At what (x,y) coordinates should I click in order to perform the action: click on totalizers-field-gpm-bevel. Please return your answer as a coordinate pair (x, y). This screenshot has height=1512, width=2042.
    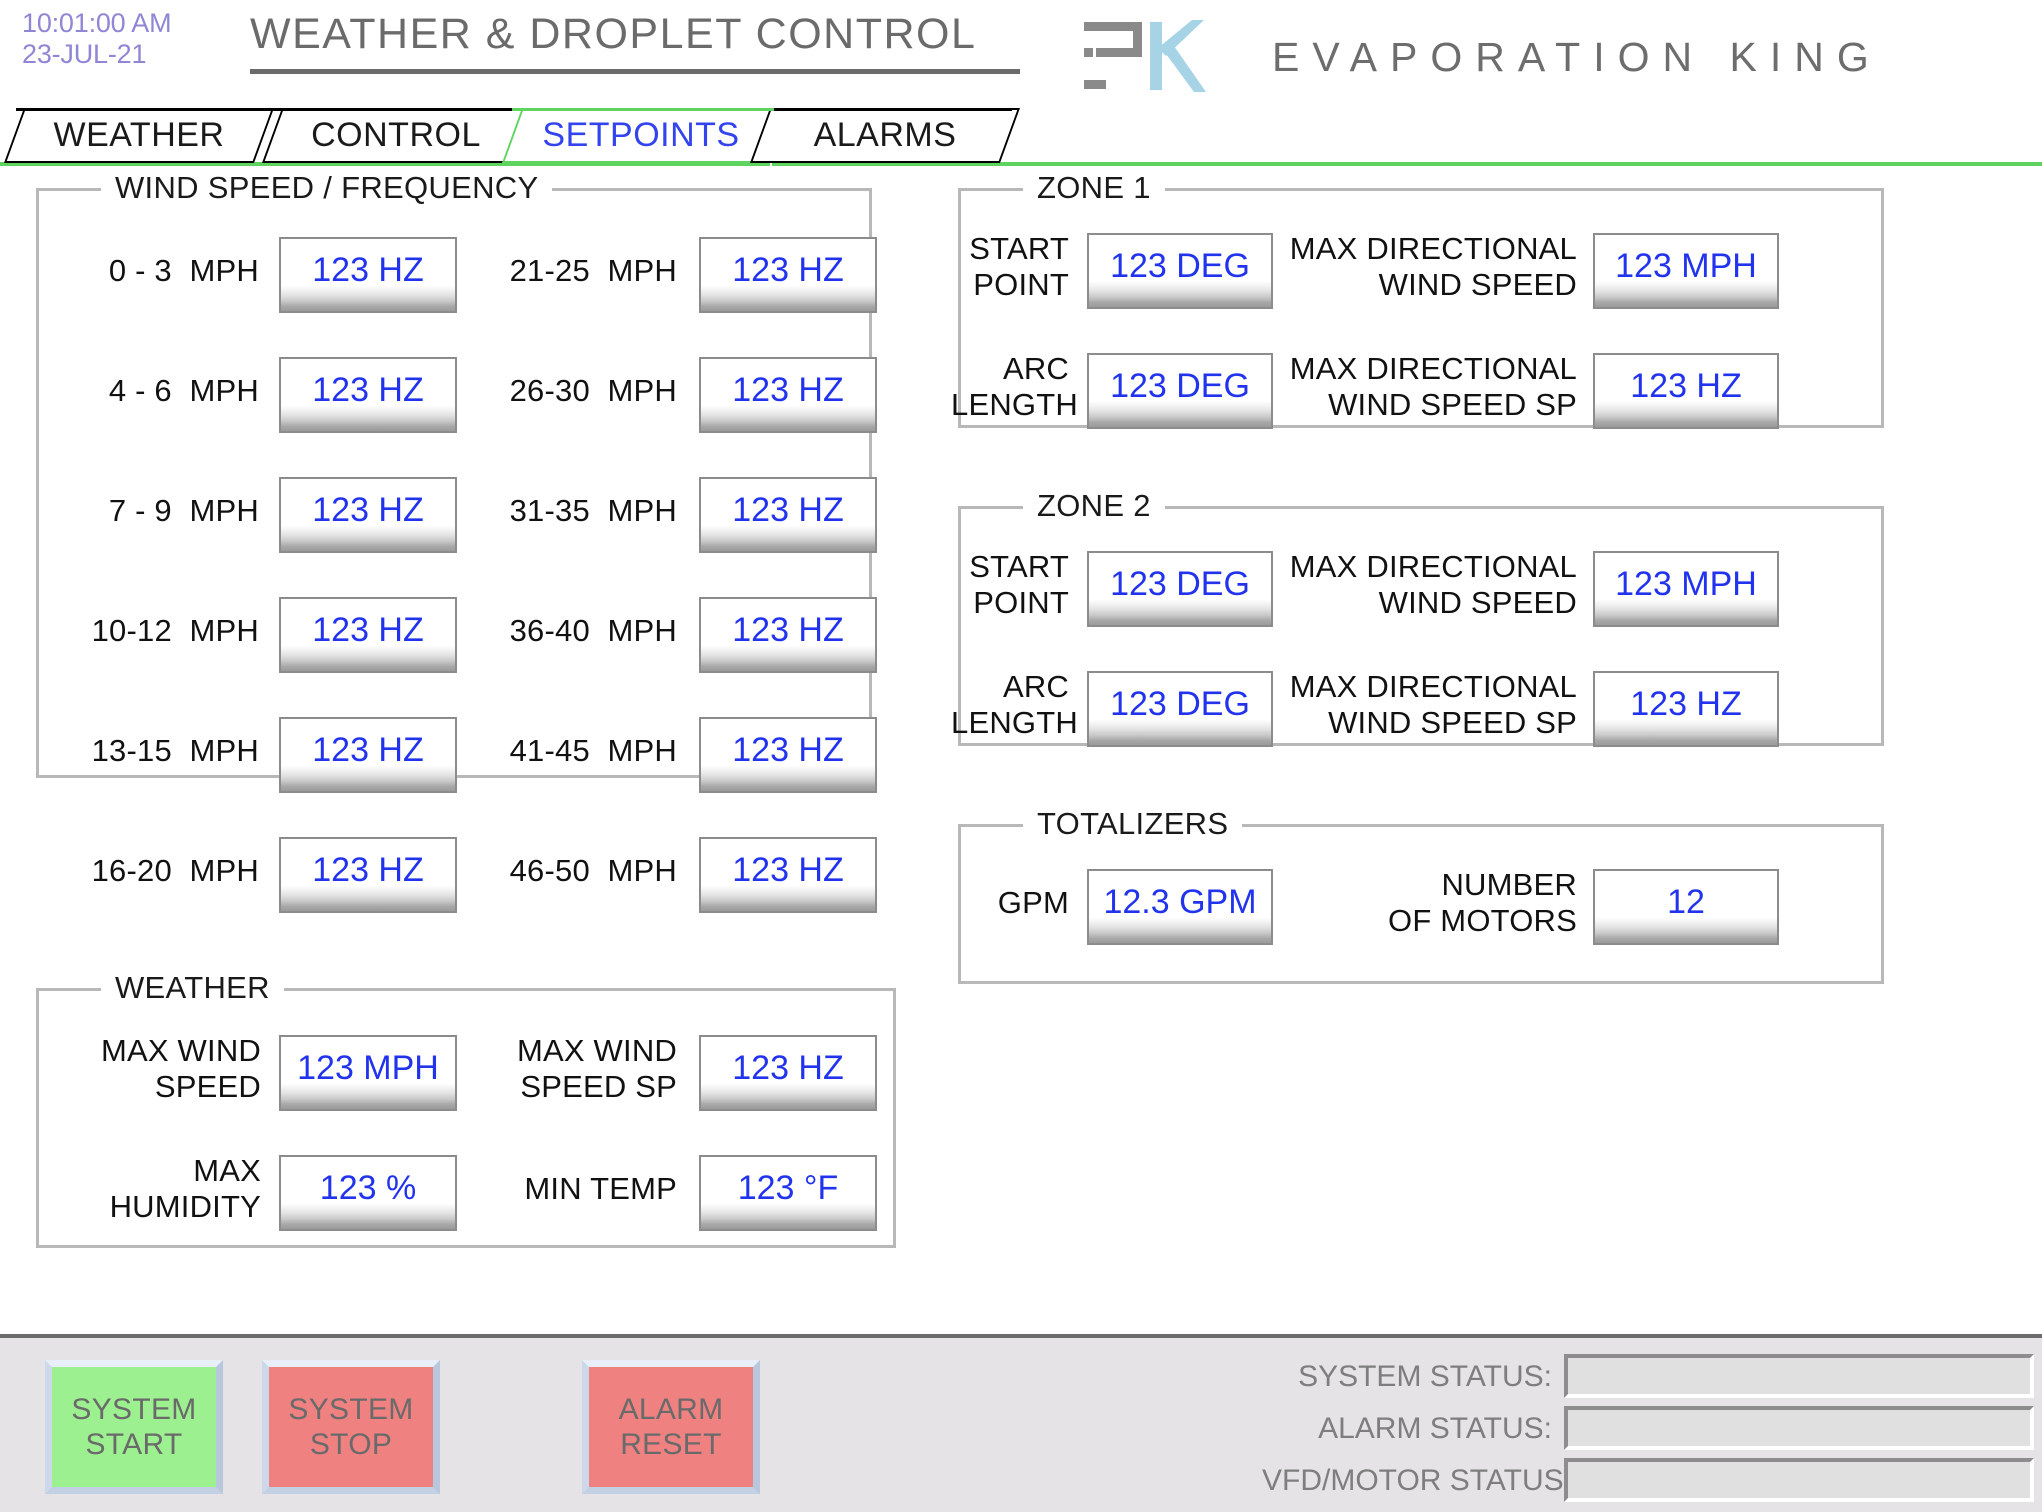
    Looking at the image, I should click on (1180, 930).